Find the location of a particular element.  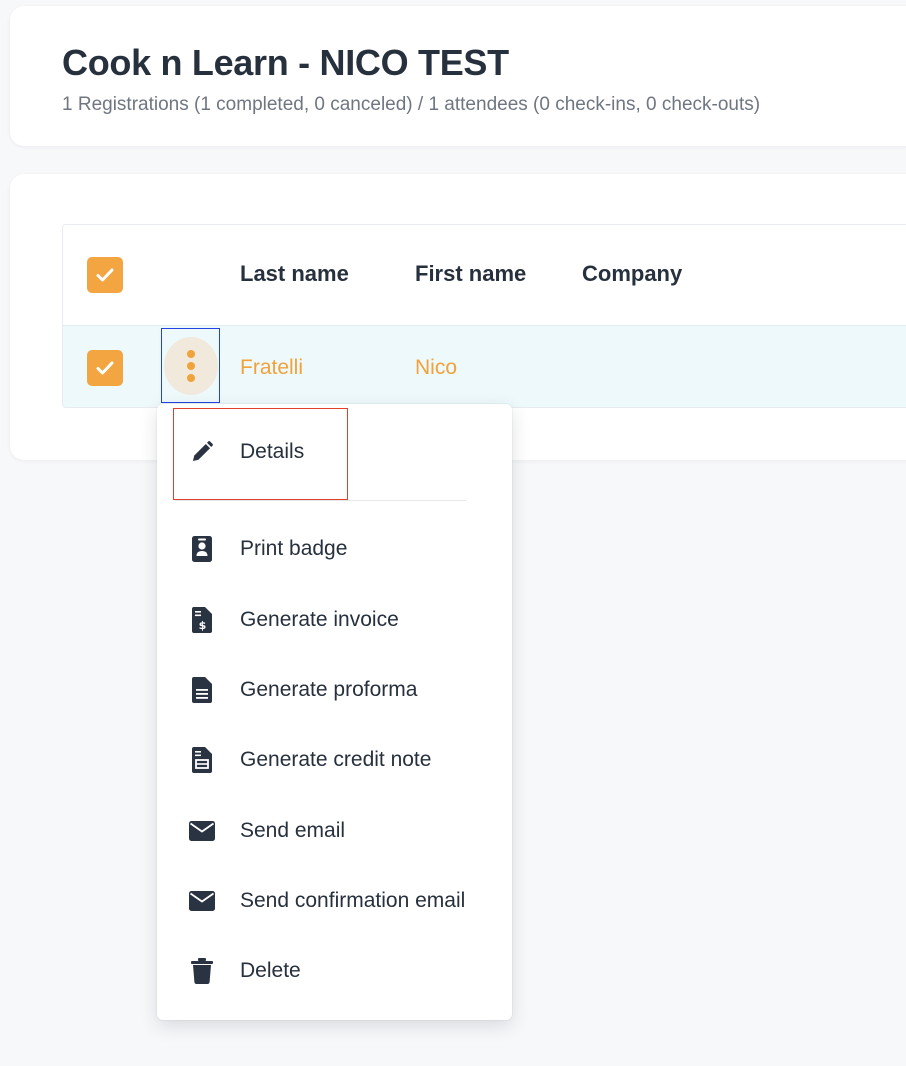

menu-item-send-email: Send email is located at coordinates (334, 831).